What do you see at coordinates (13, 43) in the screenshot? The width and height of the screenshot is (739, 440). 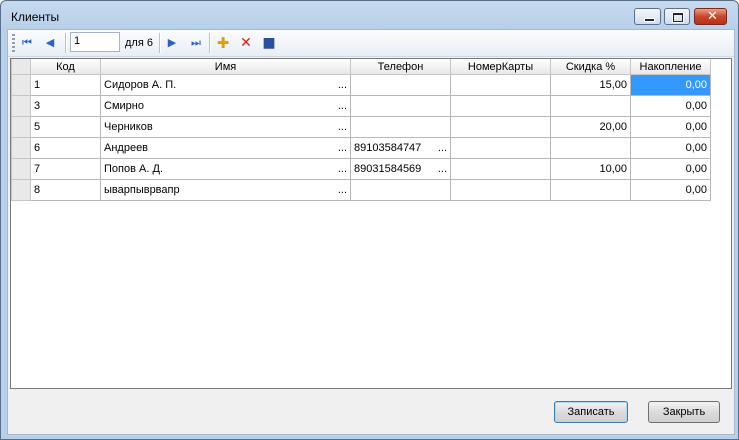 I see `toolbar-grip` at bounding box center [13, 43].